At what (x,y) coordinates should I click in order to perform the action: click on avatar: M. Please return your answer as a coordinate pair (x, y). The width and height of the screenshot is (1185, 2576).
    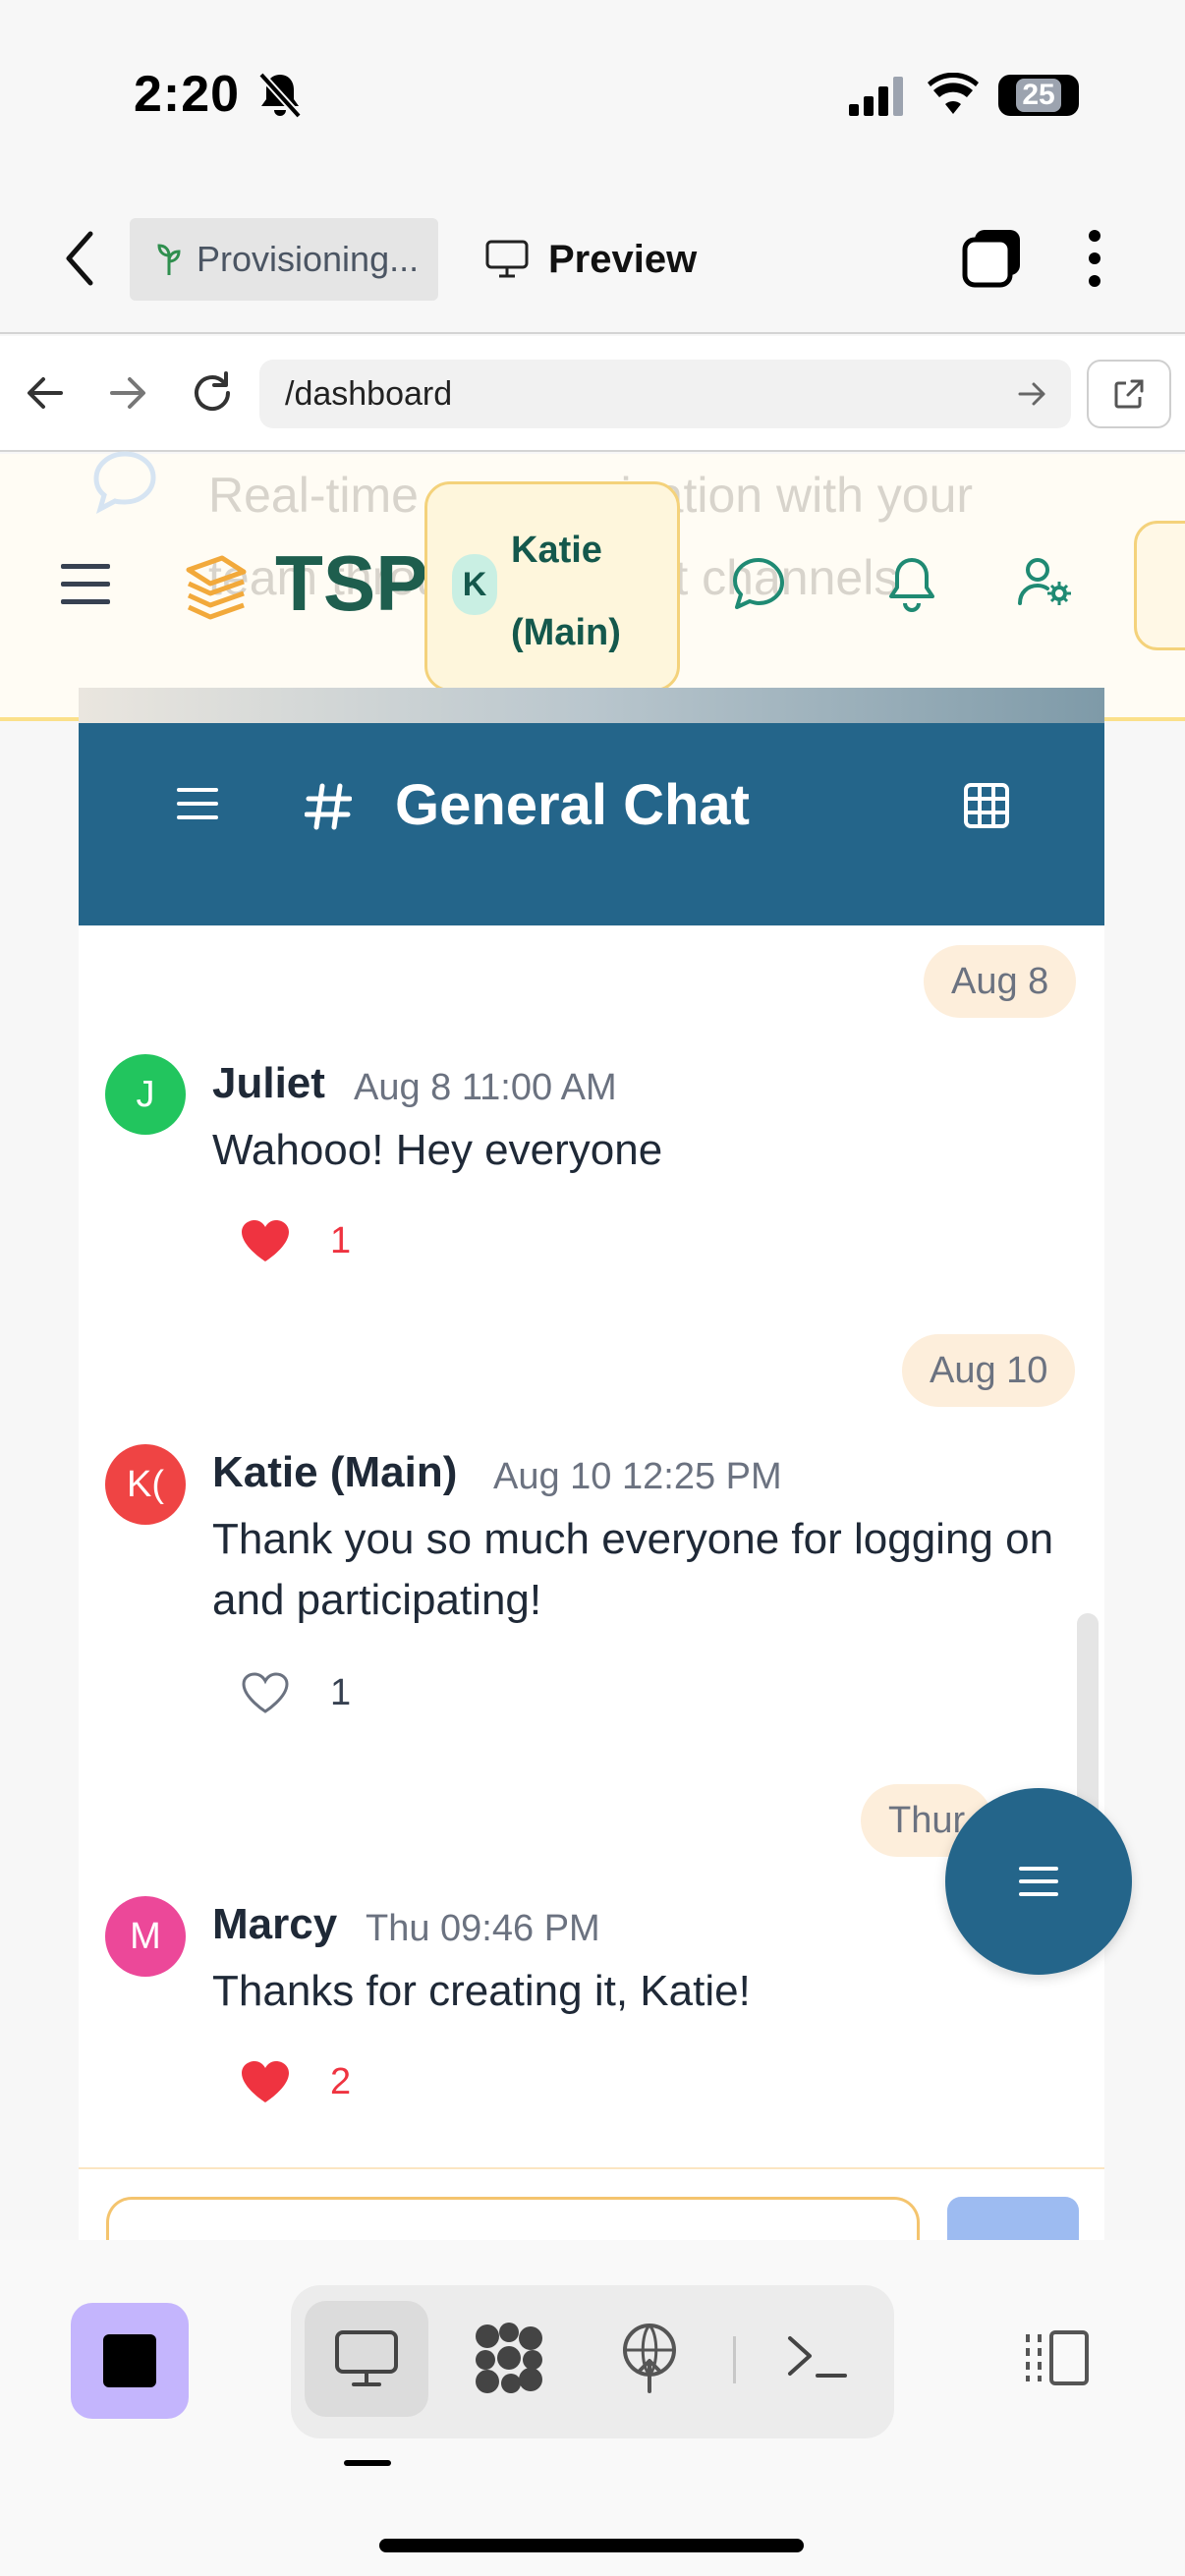
    Looking at the image, I should click on (146, 1936).